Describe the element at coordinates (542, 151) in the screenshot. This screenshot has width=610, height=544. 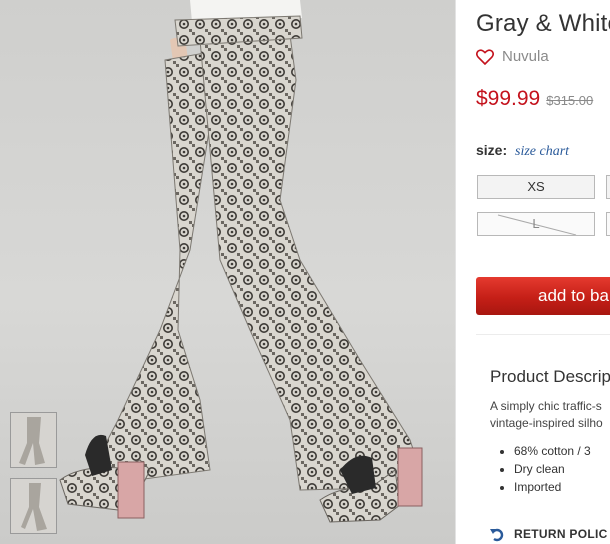
I see `size-chart-link: size chart` at that location.